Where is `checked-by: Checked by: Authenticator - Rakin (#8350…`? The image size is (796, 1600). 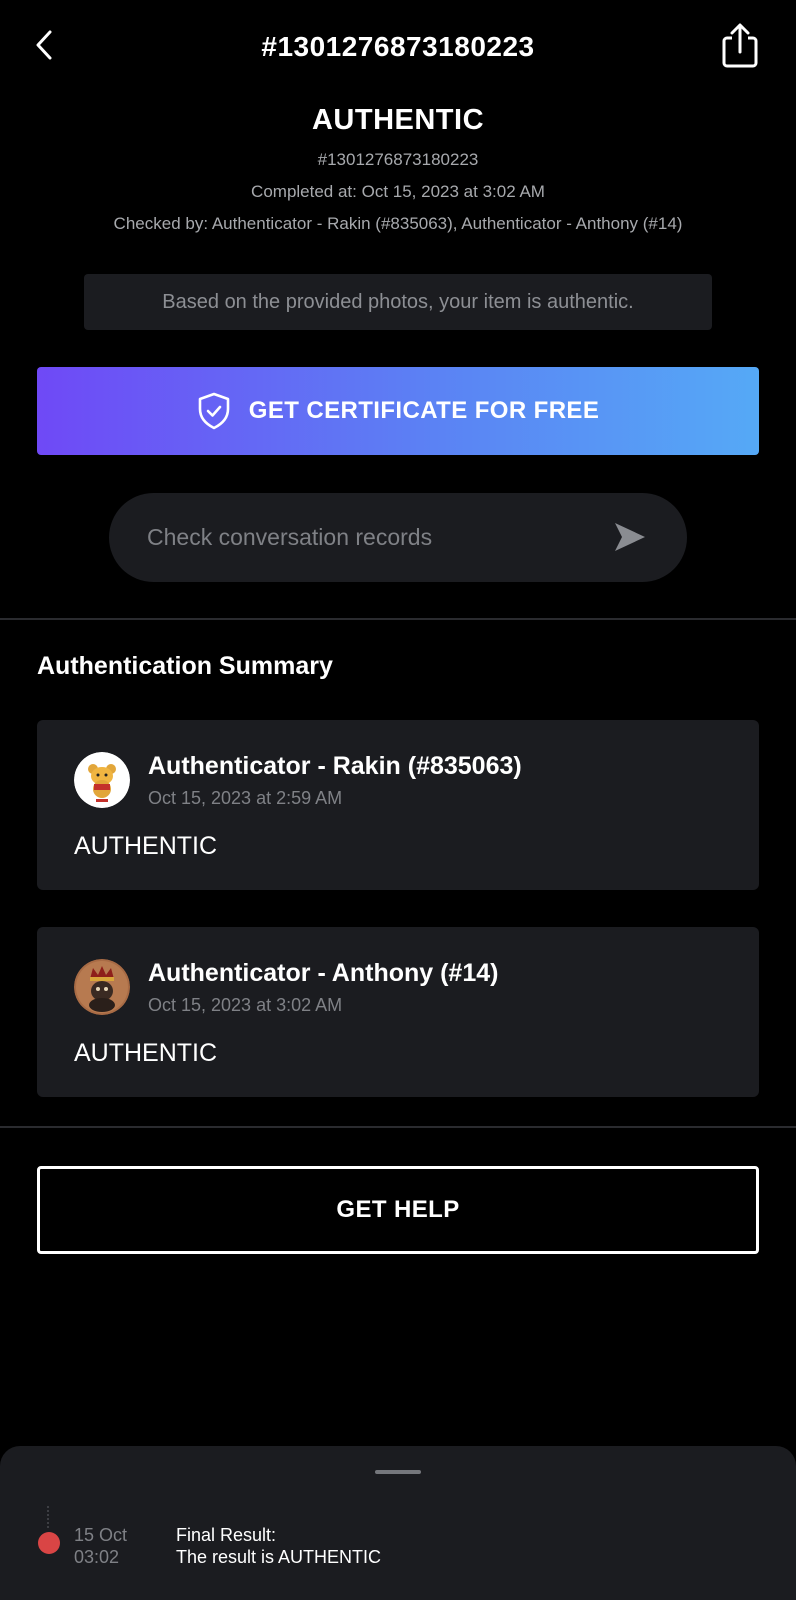 checked-by: Checked by: Authenticator - Rakin (#8350… is located at coordinates (398, 223).